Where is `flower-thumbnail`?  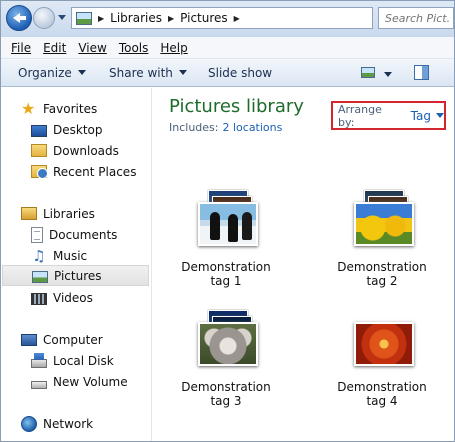 flower-thumbnail is located at coordinates (384, 344).